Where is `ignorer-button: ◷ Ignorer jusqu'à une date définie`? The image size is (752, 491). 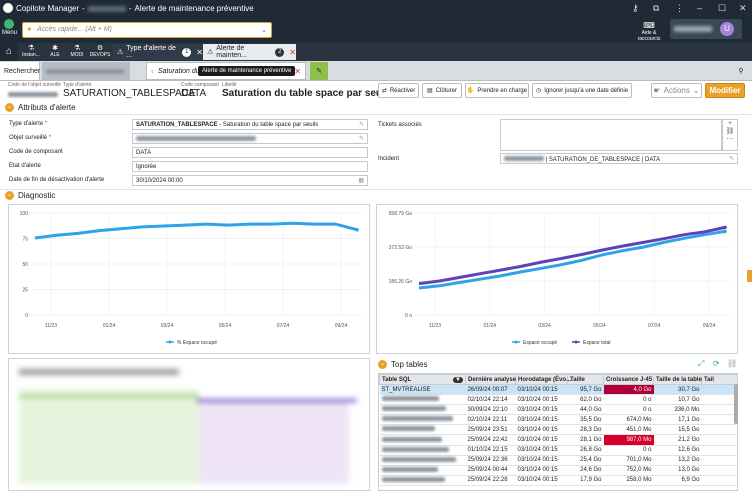
ignorer-button: ◷ Ignorer jusqu'à une date définie is located at coordinates (582, 90).